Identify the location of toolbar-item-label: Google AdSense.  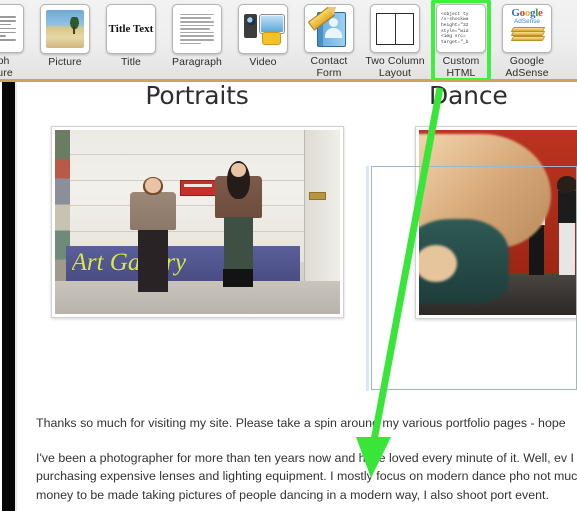
(527, 67).